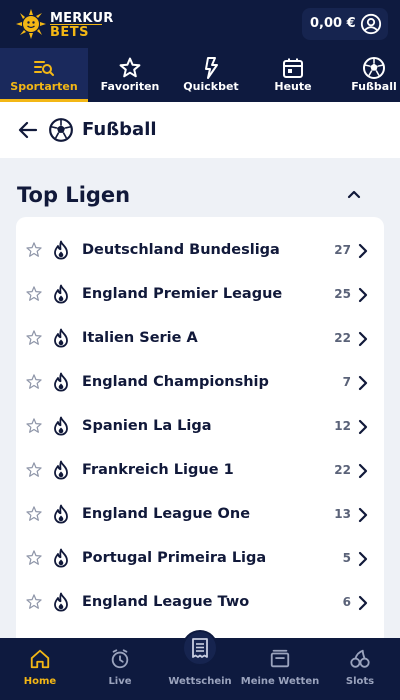 The width and height of the screenshot is (400, 700). What do you see at coordinates (360, 669) in the screenshot?
I see `tab-slots: Slots` at bounding box center [360, 669].